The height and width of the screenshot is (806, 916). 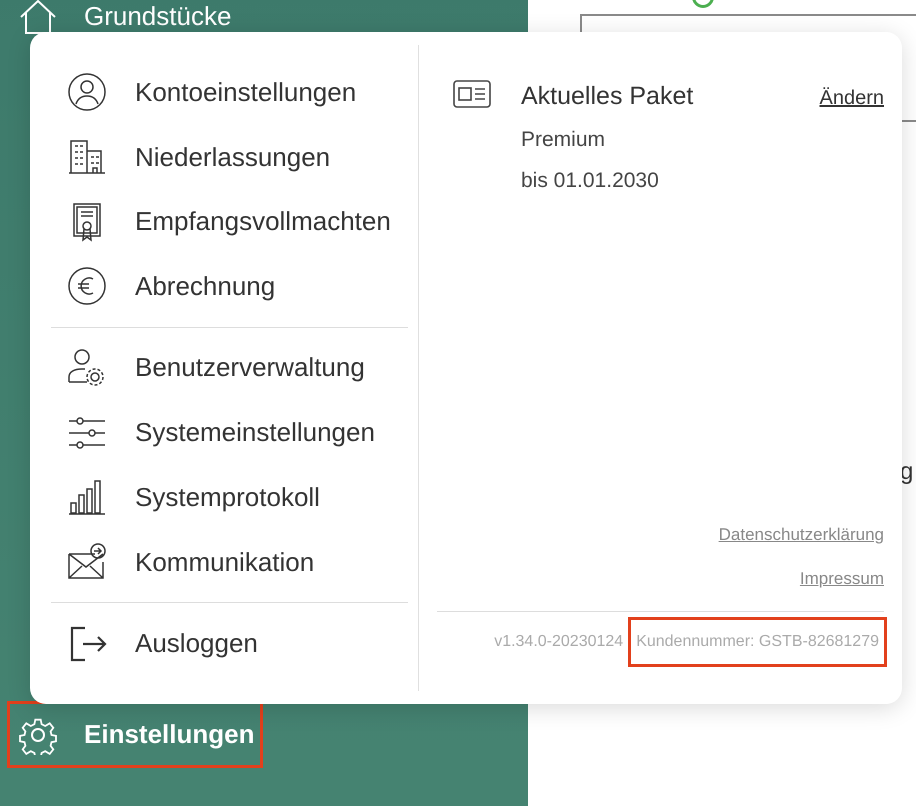 I want to click on nav-item: Einstellungen, so click(x=135, y=734).